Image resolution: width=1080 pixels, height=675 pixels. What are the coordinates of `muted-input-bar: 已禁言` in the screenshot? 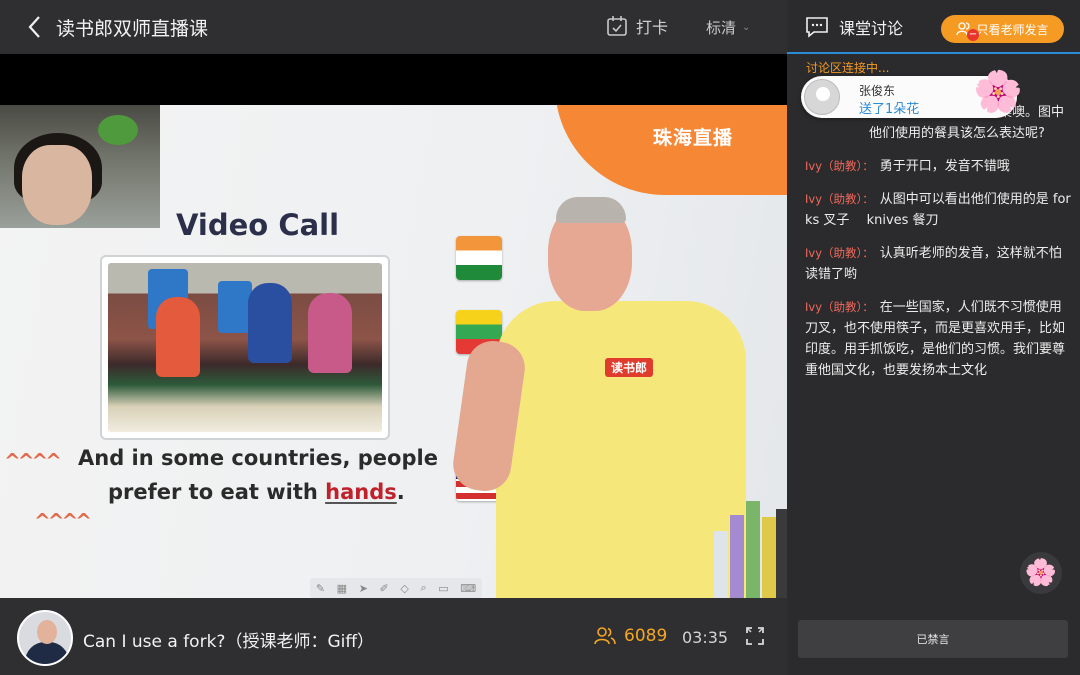 It's located at (933, 639).